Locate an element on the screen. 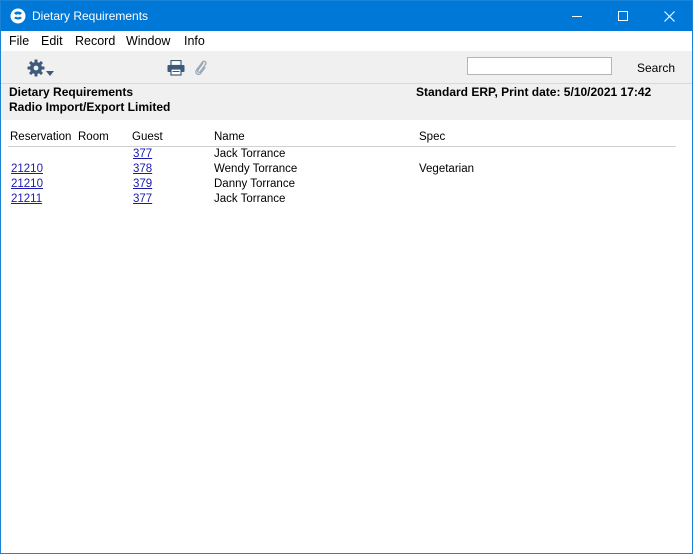  toolbar: Search is located at coordinates (346, 67).